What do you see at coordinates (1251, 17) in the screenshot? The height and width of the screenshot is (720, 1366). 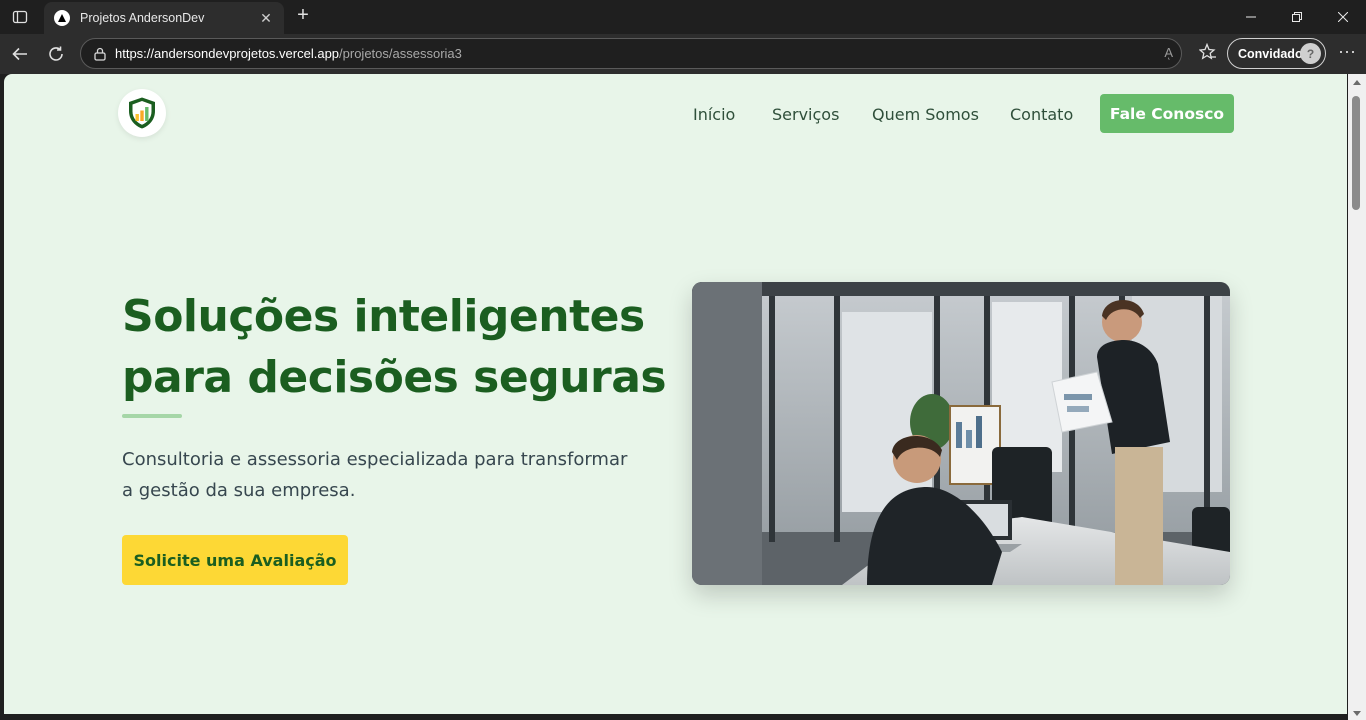 I see `minimize-icon` at bounding box center [1251, 17].